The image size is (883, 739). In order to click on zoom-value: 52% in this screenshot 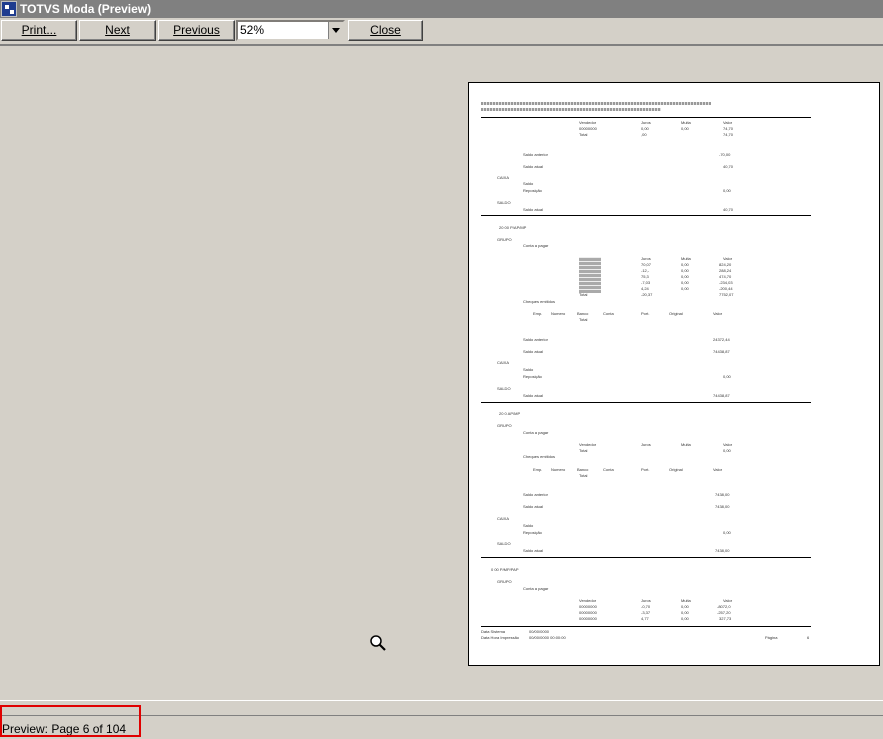, I will do `click(252, 30)`.